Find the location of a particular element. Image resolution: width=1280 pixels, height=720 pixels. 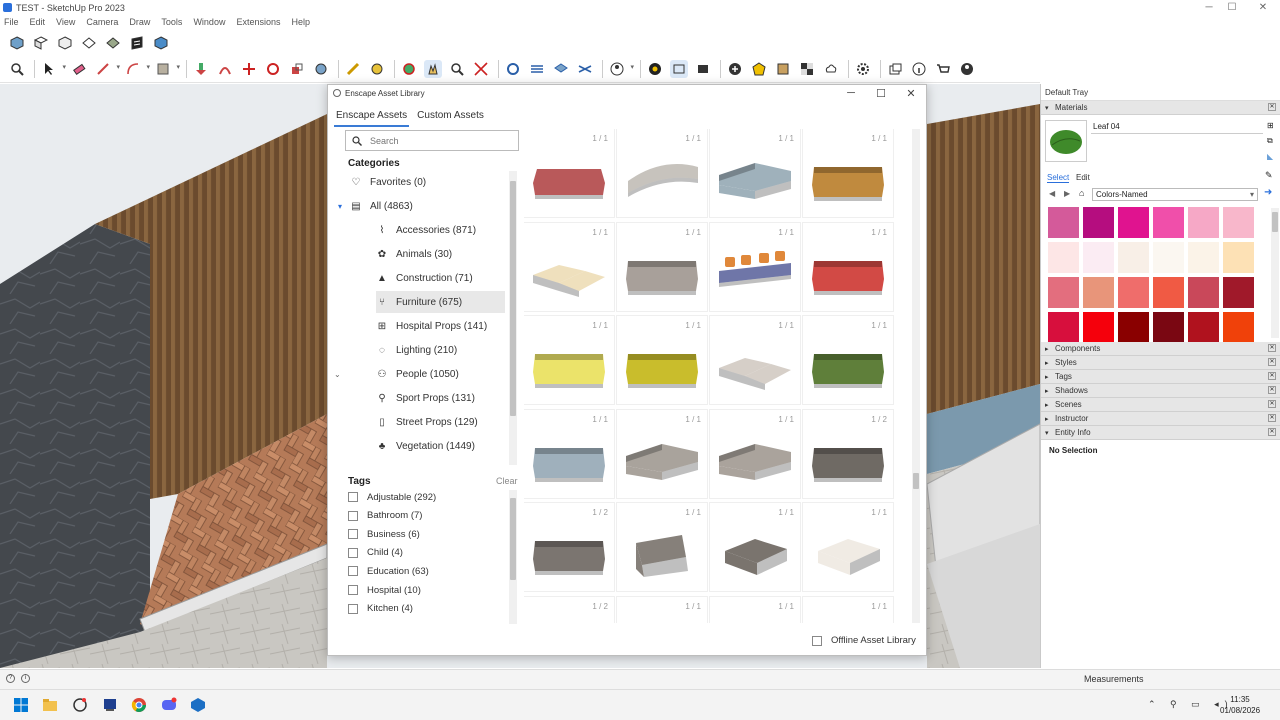

tags-scrollbar is located at coordinates (513, 557).